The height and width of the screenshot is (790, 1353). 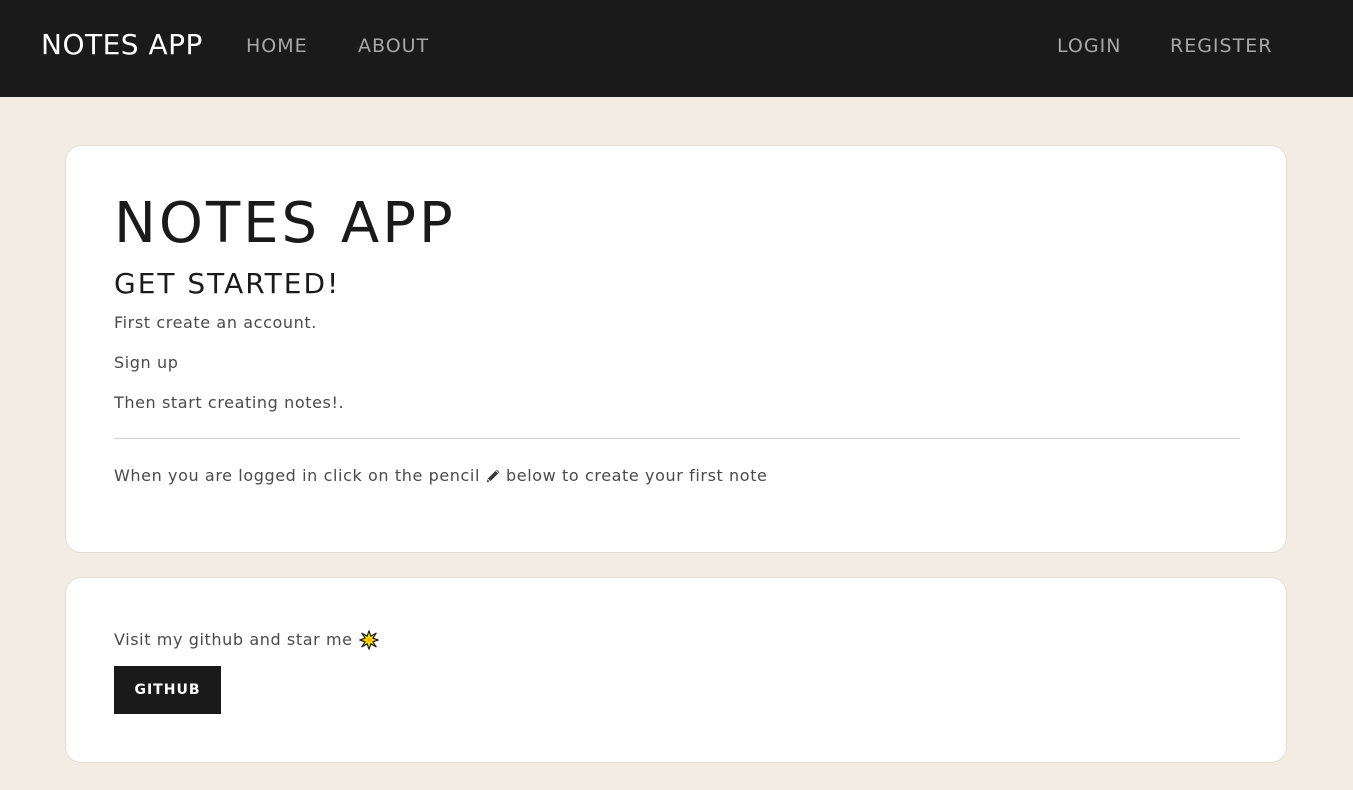 What do you see at coordinates (146, 362) in the screenshot?
I see `sign-up-text: Sign up` at bounding box center [146, 362].